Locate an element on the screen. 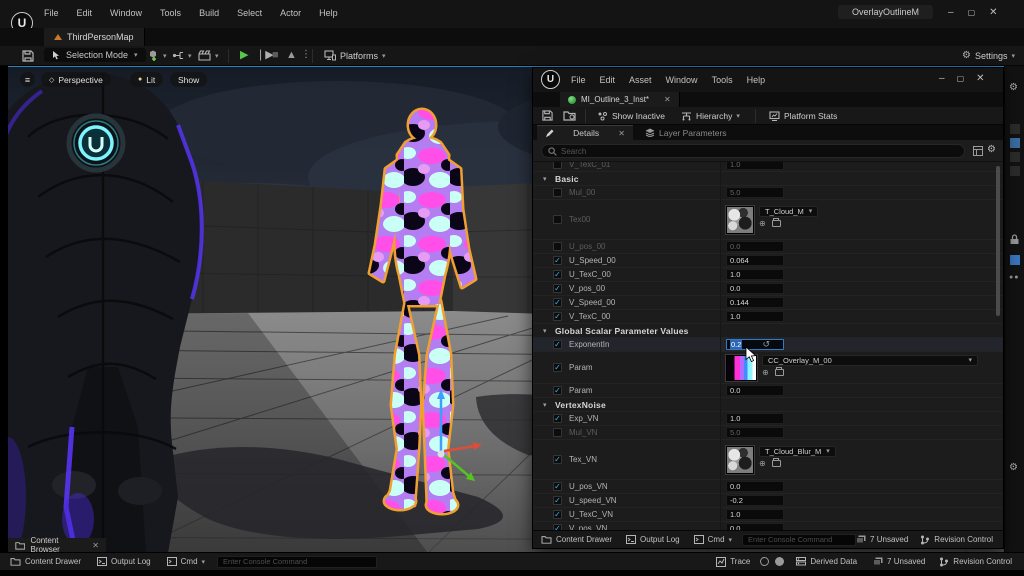 The width and height of the screenshot is (1024, 576). search-input is located at coordinates (759, 151).